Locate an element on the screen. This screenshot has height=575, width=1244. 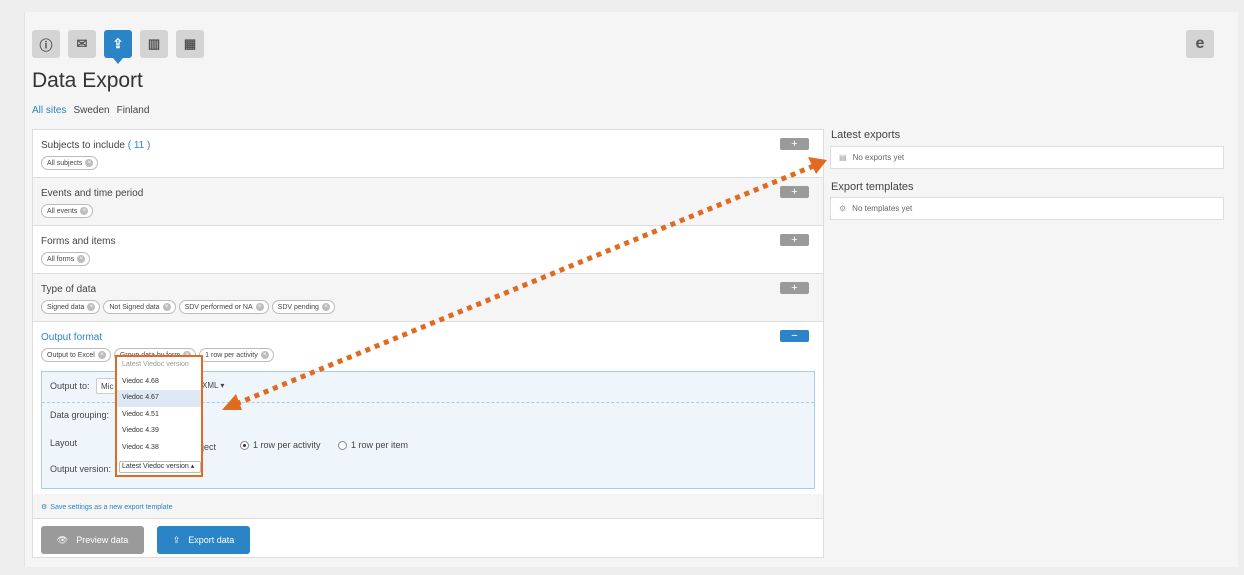
output-to-label: Output to: is located at coordinates (70, 386).